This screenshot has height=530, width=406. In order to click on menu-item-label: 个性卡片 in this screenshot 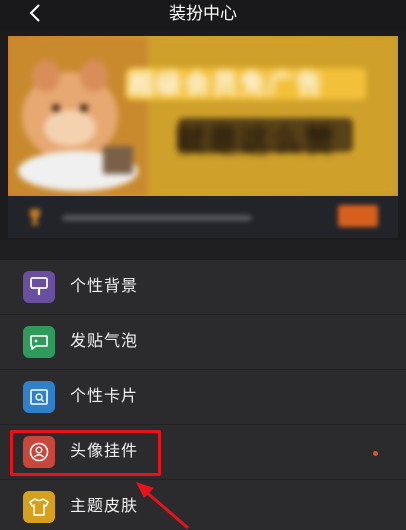, I will do `click(104, 395)`.